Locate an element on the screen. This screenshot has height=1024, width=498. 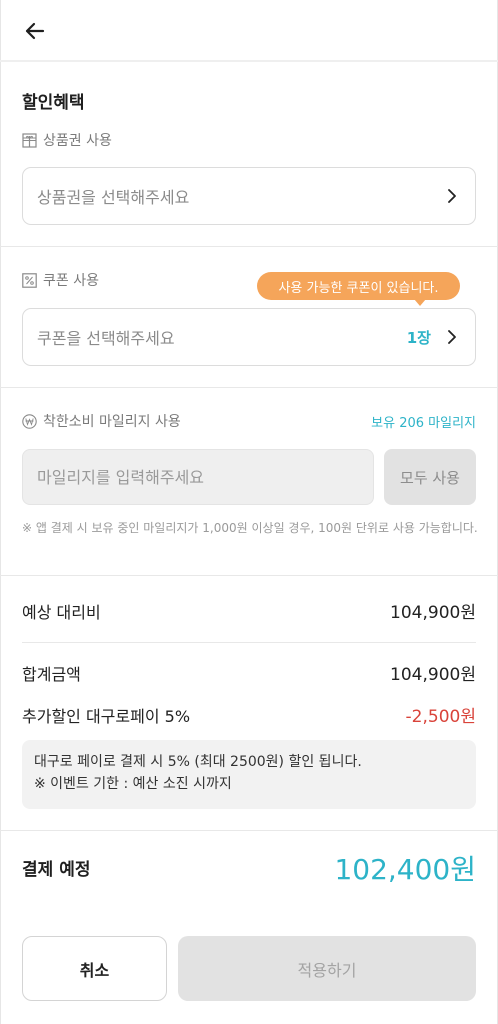
cancel-button: 취소 is located at coordinates (94, 968).